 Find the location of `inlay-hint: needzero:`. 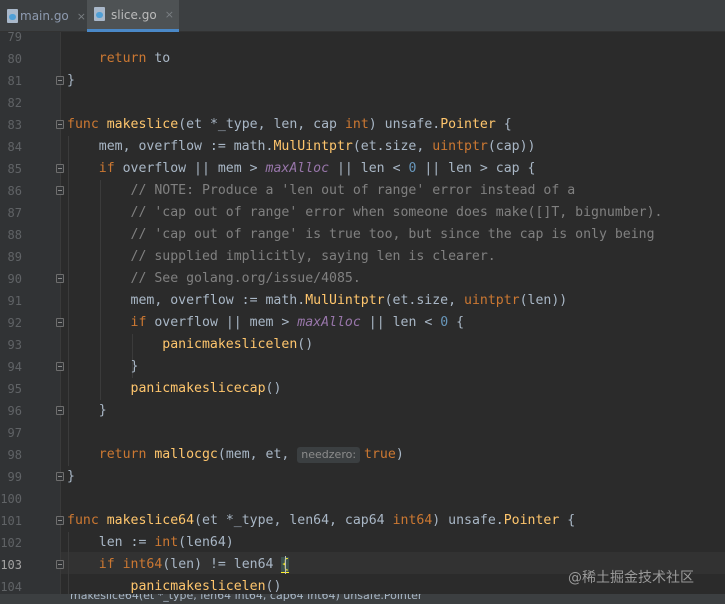

inlay-hint: needzero: is located at coordinates (329, 455).